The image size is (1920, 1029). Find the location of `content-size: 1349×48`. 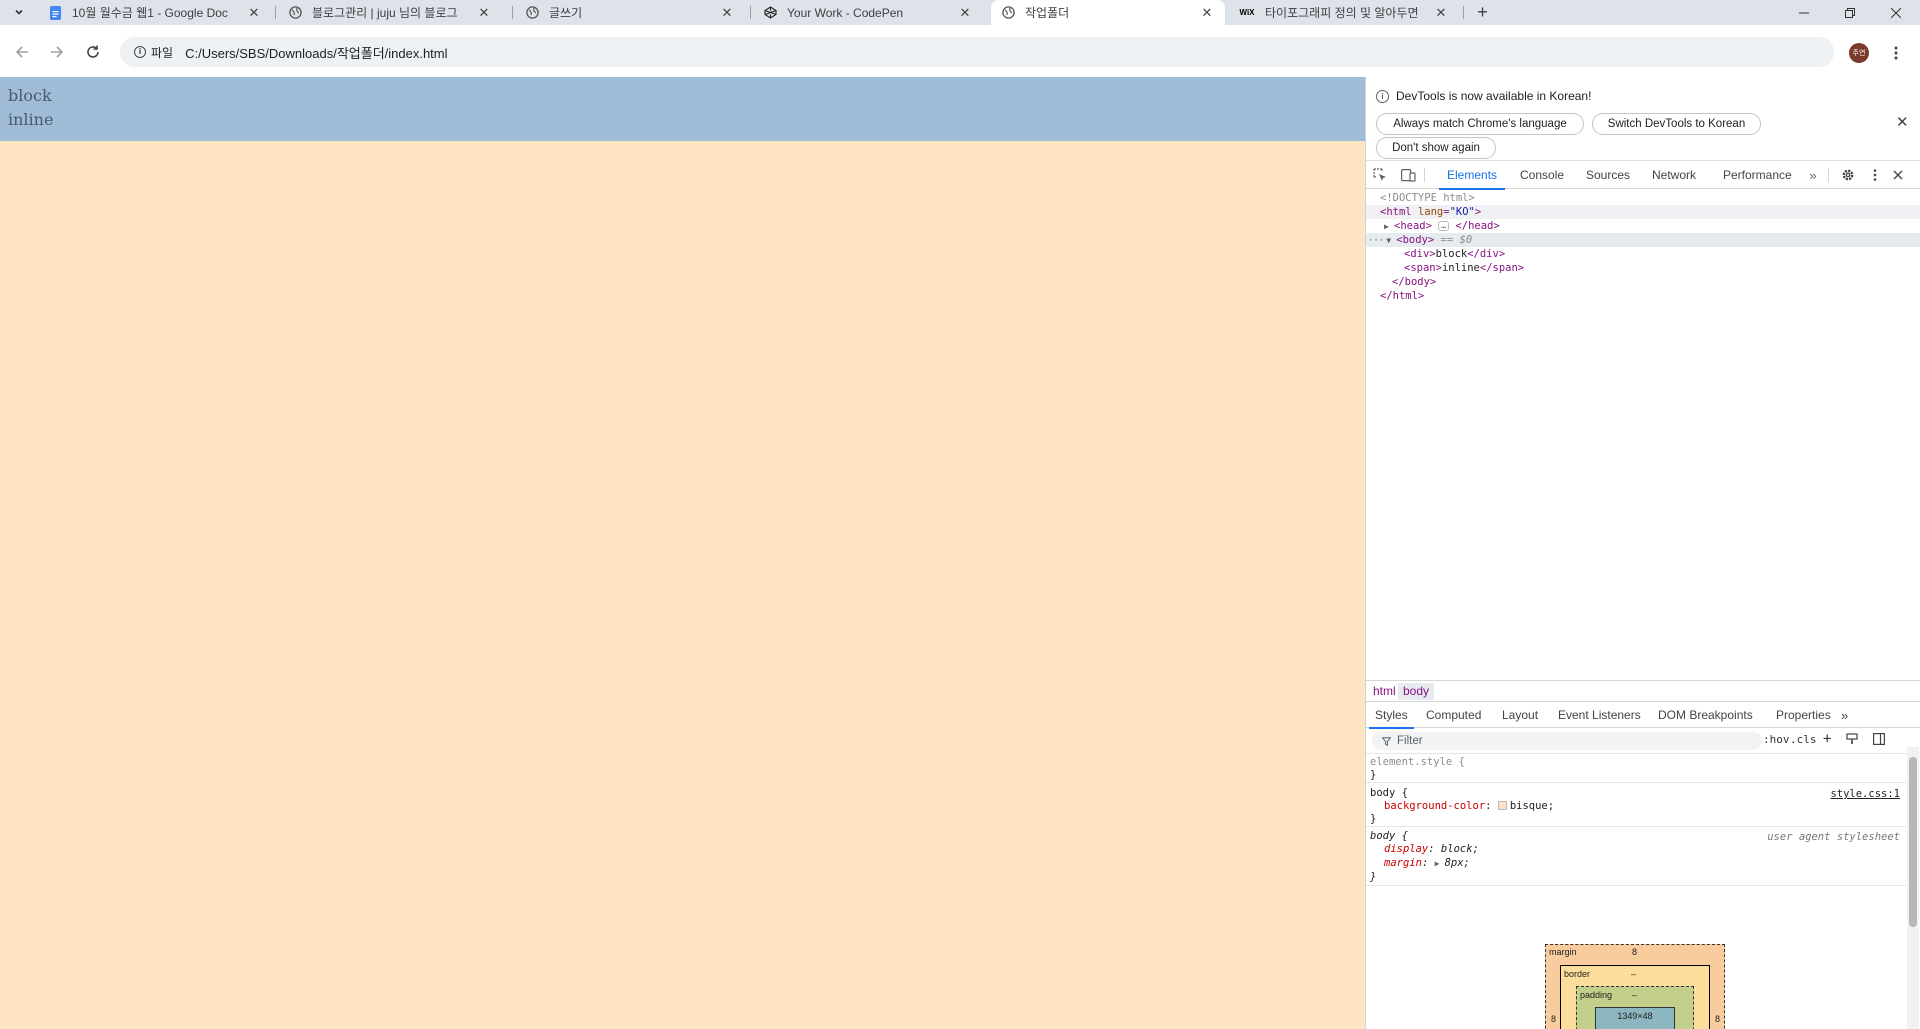

content-size: 1349×48 is located at coordinates (1634, 1016).